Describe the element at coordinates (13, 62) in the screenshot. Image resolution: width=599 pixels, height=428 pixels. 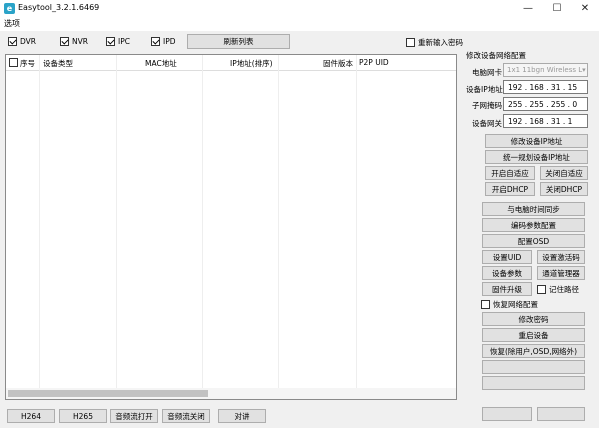
I see `select-all-checkbox` at that location.